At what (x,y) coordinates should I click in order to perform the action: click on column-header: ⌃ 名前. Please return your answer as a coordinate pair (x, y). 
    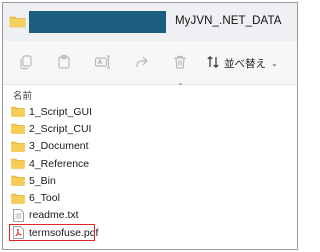
    Looking at the image, I should click on (150, 93).